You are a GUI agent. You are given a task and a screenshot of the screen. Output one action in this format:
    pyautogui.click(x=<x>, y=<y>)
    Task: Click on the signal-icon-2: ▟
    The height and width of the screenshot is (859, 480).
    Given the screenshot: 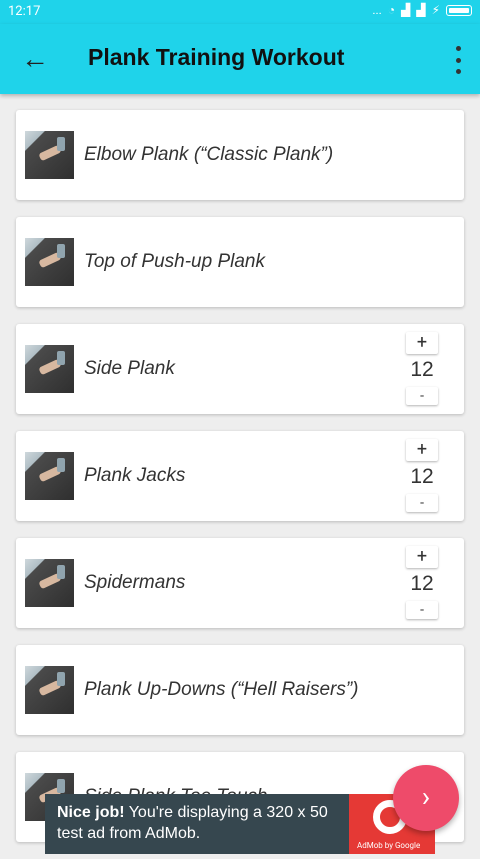 What is the action you would take?
    pyautogui.click(x=421, y=10)
    